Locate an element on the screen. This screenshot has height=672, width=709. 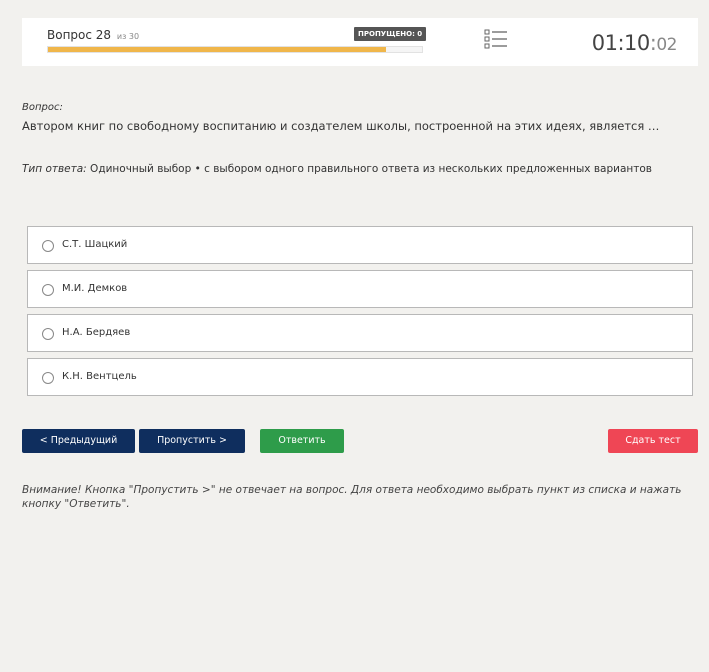
answer-button: Ответить is located at coordinates (302, 441).